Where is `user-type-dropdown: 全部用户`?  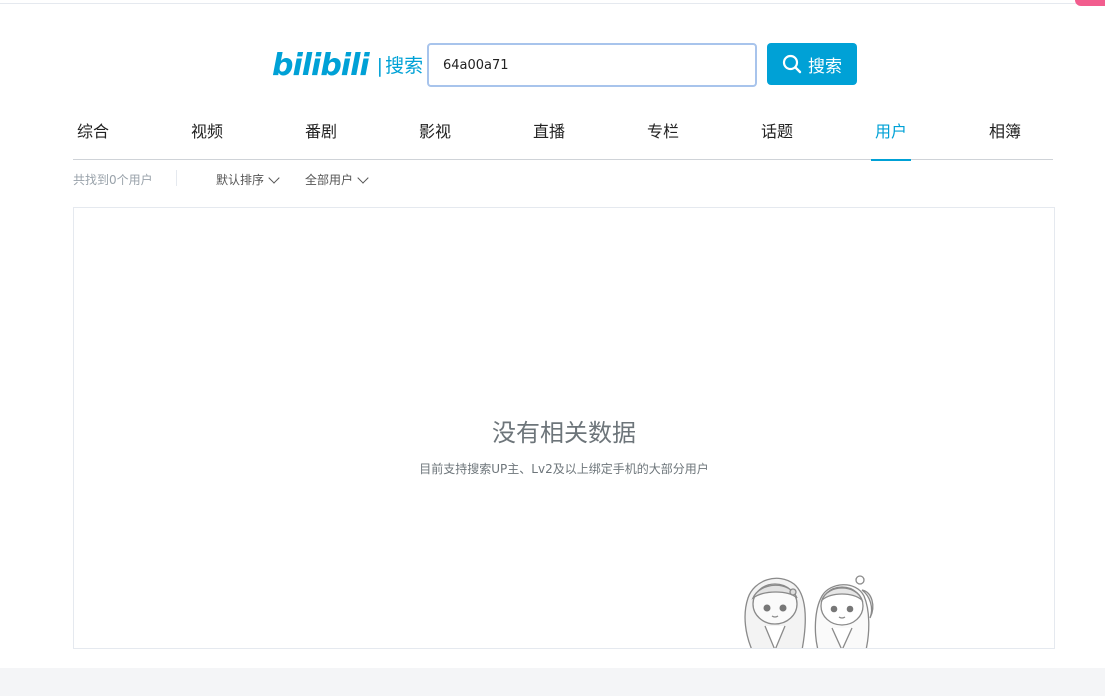
user-type-dropdown: 全部用户 is located at coordinates (337, 179).